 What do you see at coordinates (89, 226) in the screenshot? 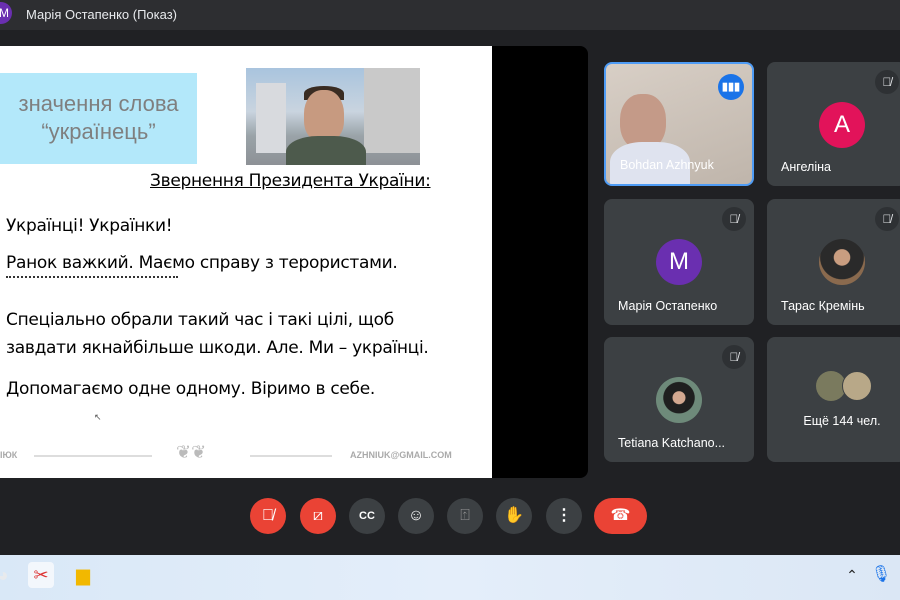
I see `slide-line: Українці! Українки!` at bounding box center [89, 226].